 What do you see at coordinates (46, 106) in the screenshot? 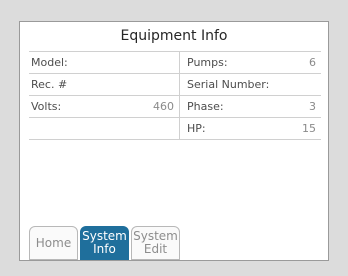
I see `volts-label: Volts:` at bounding box center [46, 106].